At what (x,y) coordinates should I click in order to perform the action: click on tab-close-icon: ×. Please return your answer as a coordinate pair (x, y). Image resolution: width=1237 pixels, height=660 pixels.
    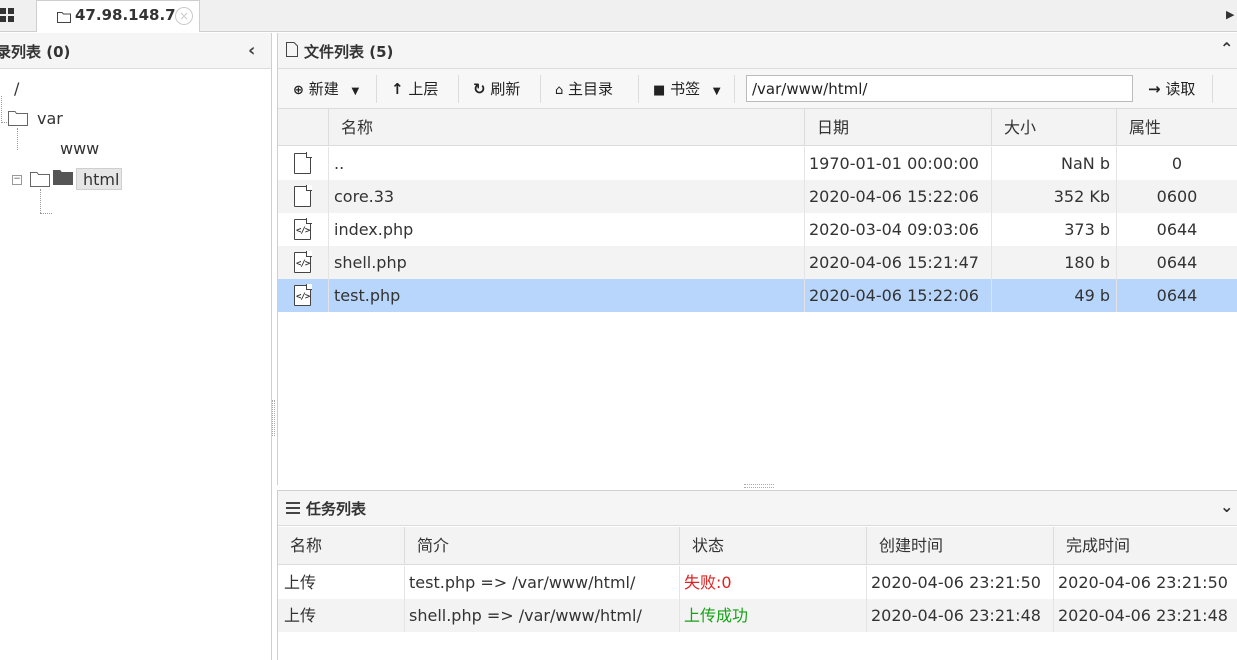
    Looking at the image, I should click on (184, 16).